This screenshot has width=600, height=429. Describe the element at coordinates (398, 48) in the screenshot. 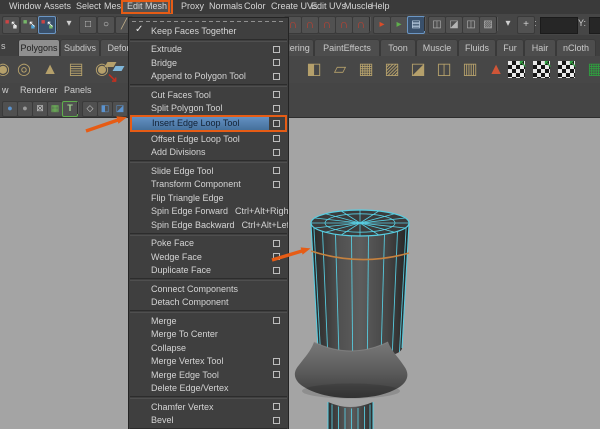

I see `shelf-tab-toon: Toon` at that location.